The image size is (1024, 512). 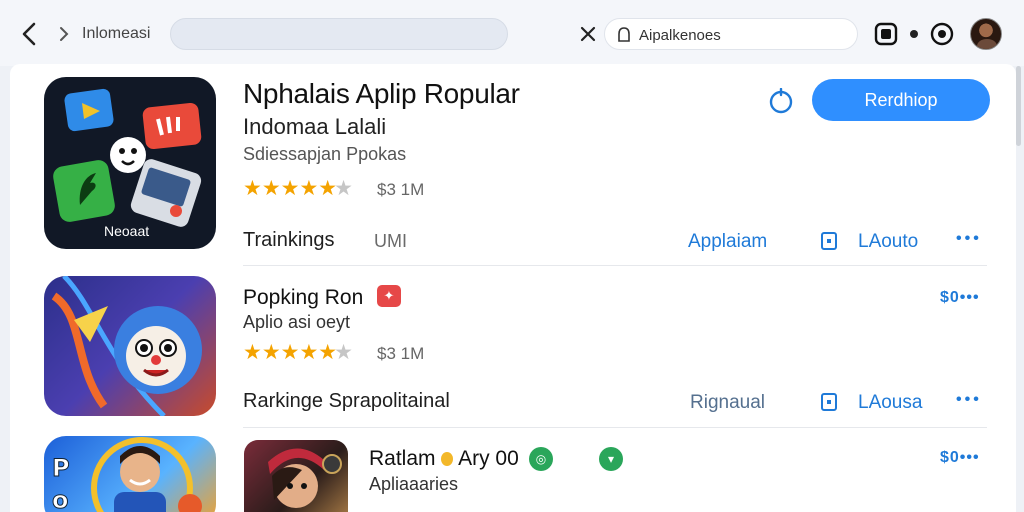 What do you see at coordinates (914, 34) in the screenshot?
I see `menu-dot-icon` at bounding box center [914, 34].